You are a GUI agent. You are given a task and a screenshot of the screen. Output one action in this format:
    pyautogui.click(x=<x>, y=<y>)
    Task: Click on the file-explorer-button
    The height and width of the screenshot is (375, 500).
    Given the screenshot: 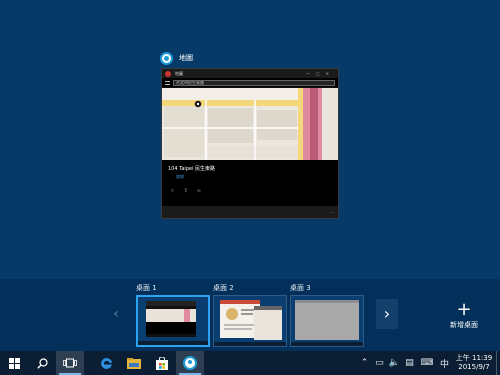 What is the action you would take?
    pyautogui.click(x=134, y=363)
    